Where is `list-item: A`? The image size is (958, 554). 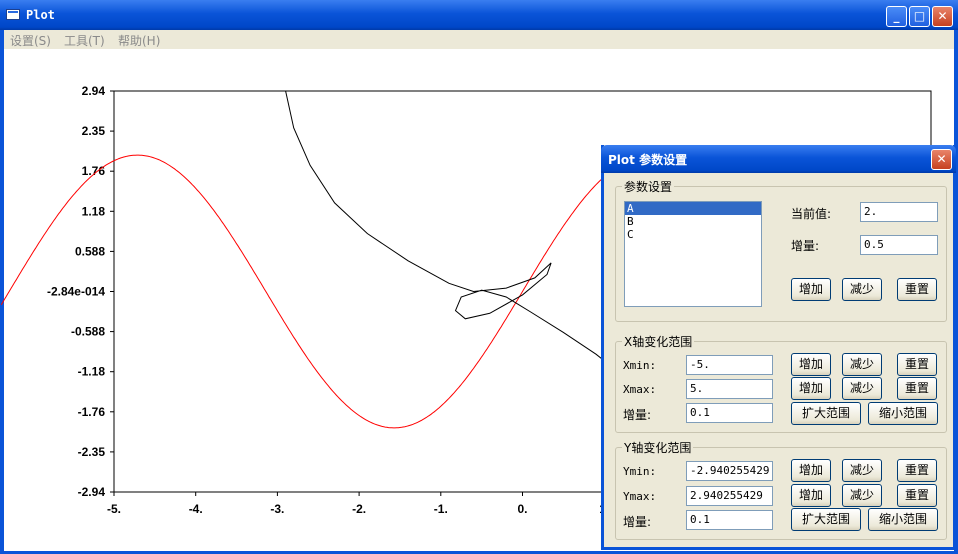 list-item: A is located at coordinates (693, 208).